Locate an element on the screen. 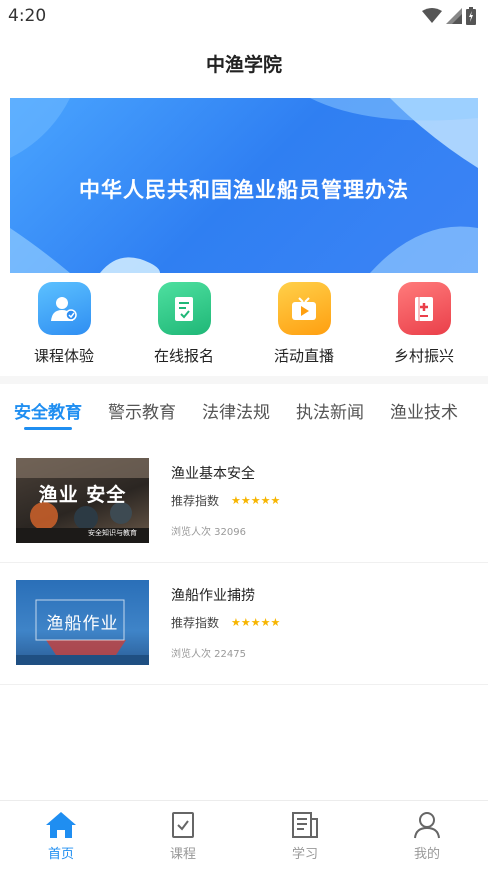  live-tv-icon is located at coordinates (304, 308).